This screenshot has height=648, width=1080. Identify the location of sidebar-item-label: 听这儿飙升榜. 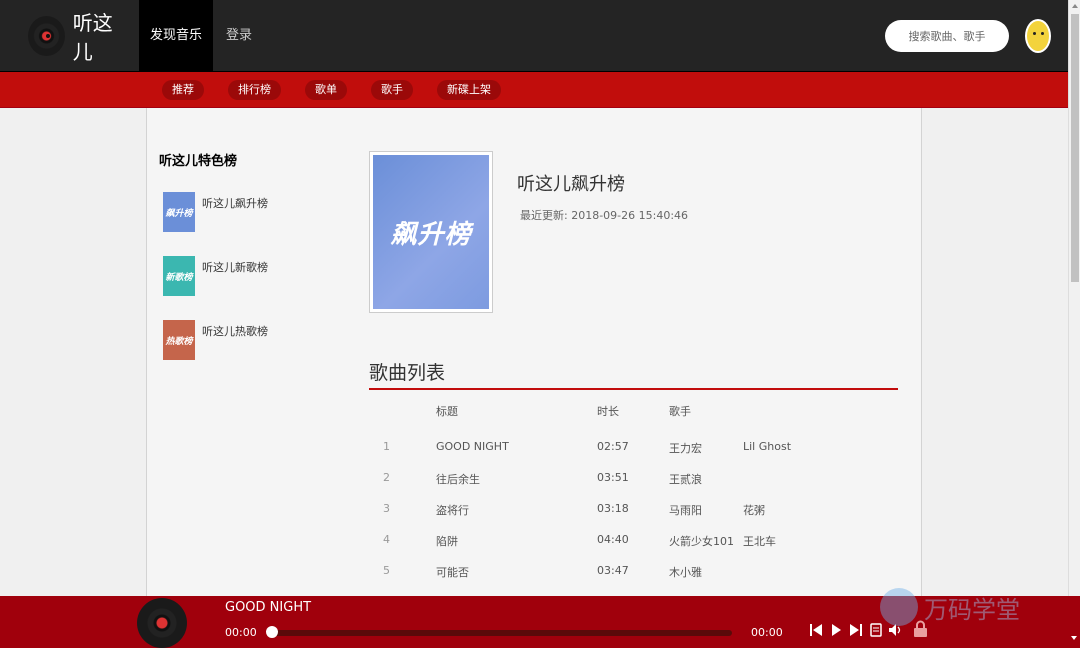
(235, 203).